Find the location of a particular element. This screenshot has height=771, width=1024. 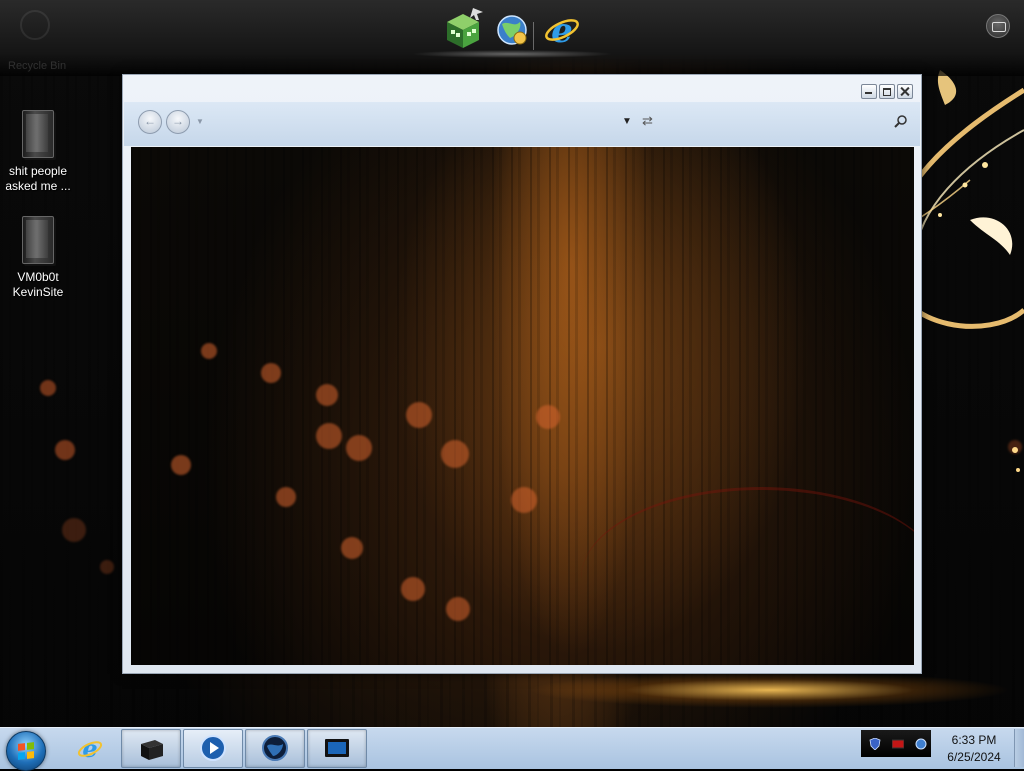

recycle-bin-icon is located at coordinates (35, 25).